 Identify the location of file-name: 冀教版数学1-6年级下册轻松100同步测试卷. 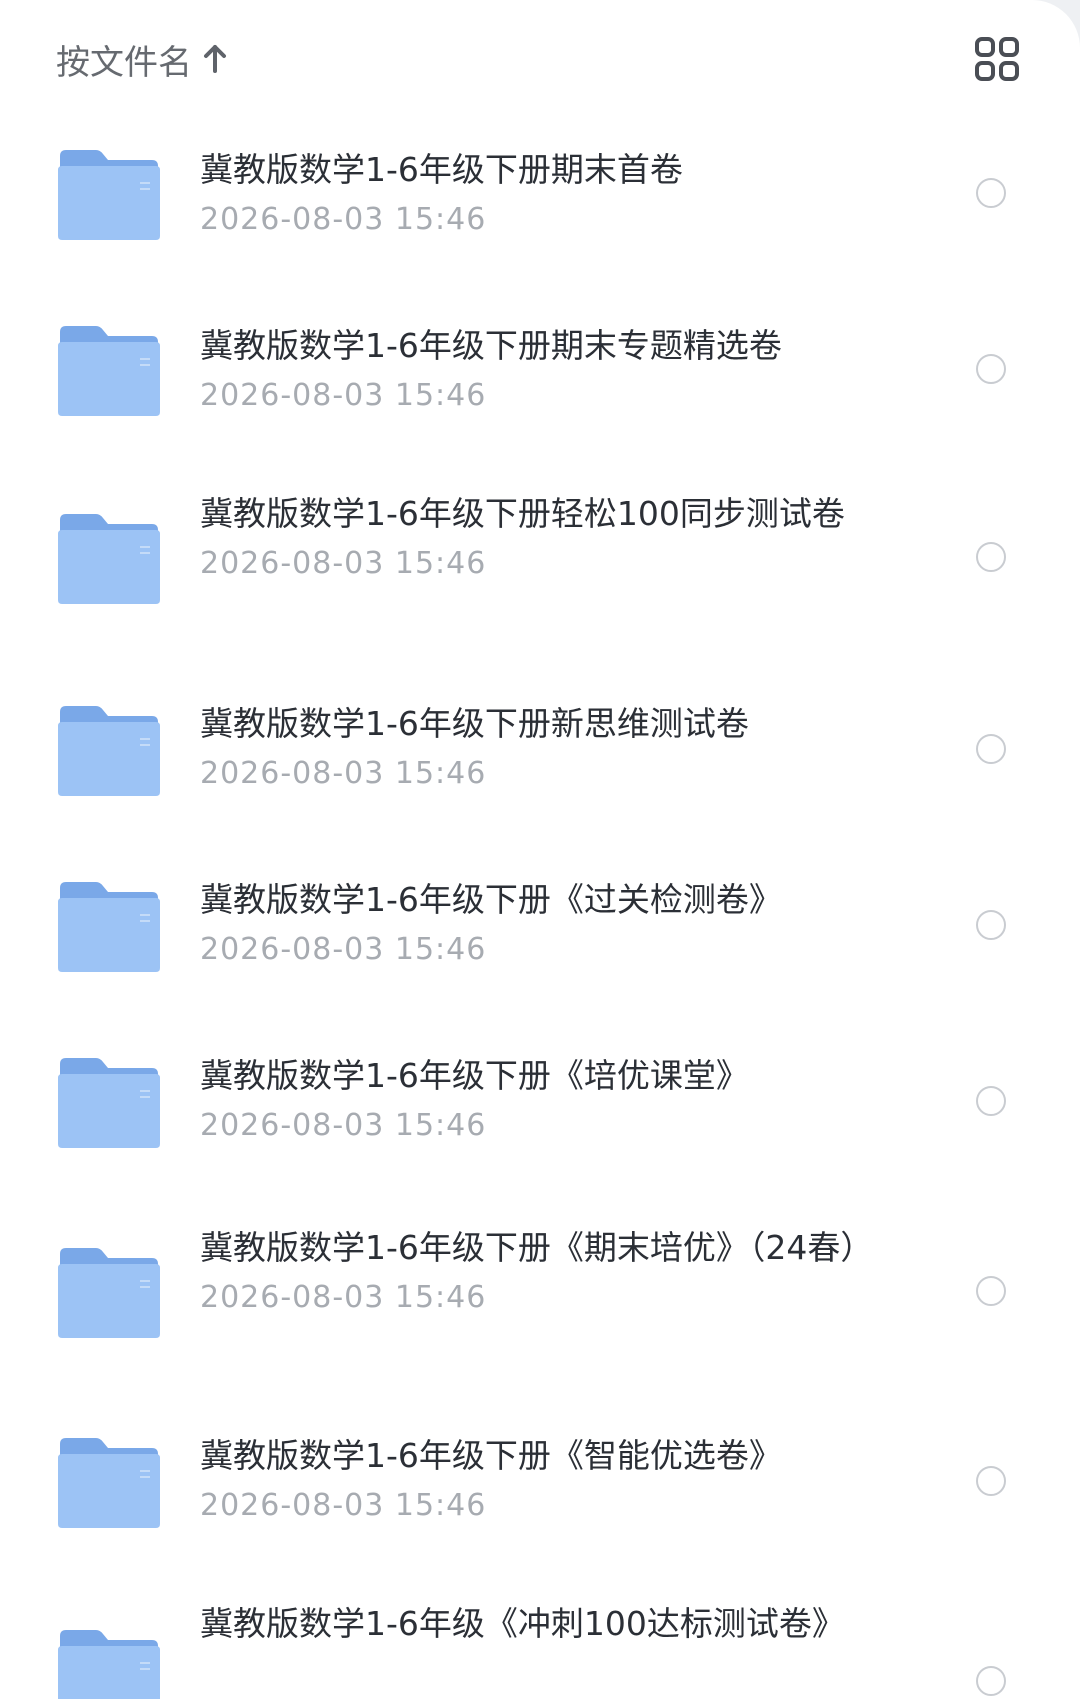
(522, 513).